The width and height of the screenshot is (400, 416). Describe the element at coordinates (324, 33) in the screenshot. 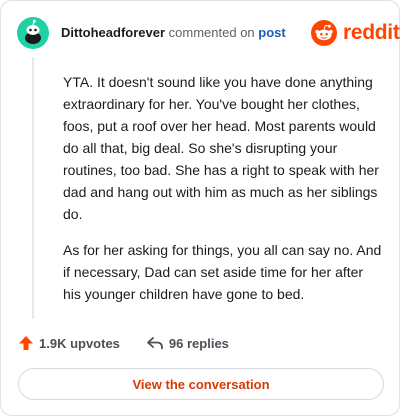

I see `reddit-logo-icon` at that location.